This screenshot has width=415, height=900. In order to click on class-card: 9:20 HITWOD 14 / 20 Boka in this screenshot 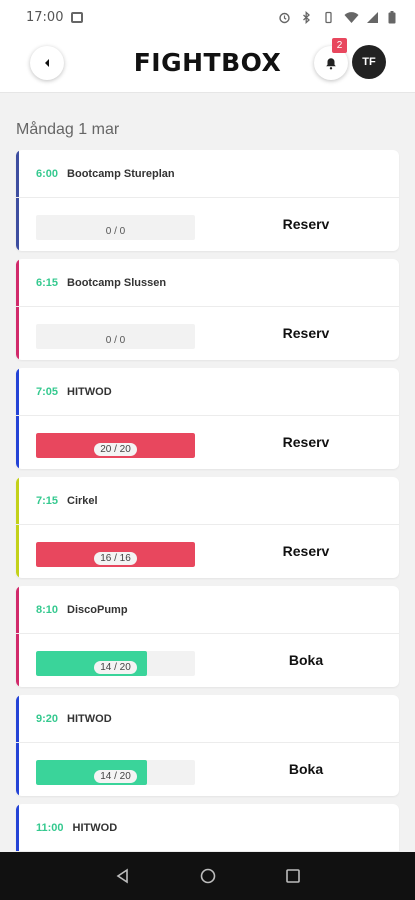, I will do `click(207, 745)`.